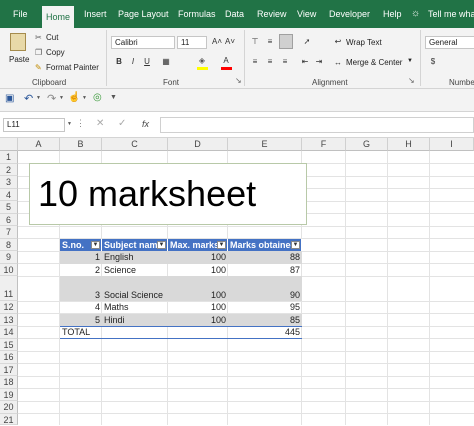  Describe the element at coordinates (20, 14) in the screenshot. I see `tab-file: File` at that location.